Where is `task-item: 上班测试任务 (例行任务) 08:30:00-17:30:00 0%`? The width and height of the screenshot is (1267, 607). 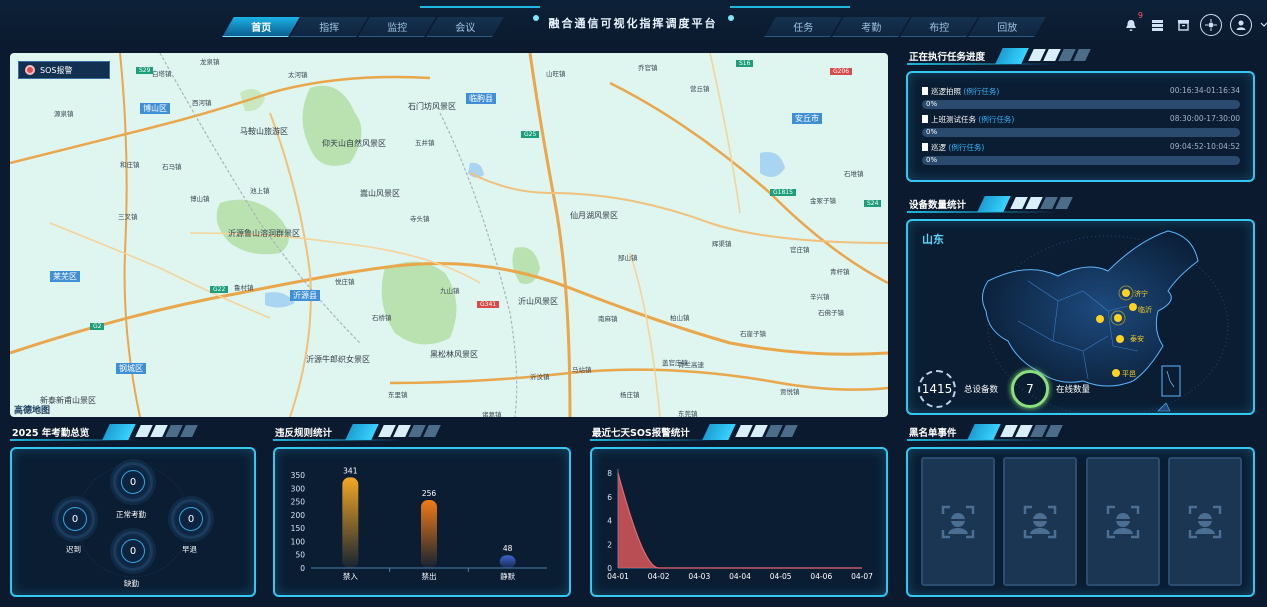
task-item: 上班测试任务 (例行任务) 08:30:00-17:30:00 0% is located at coordinates (1081, 125).